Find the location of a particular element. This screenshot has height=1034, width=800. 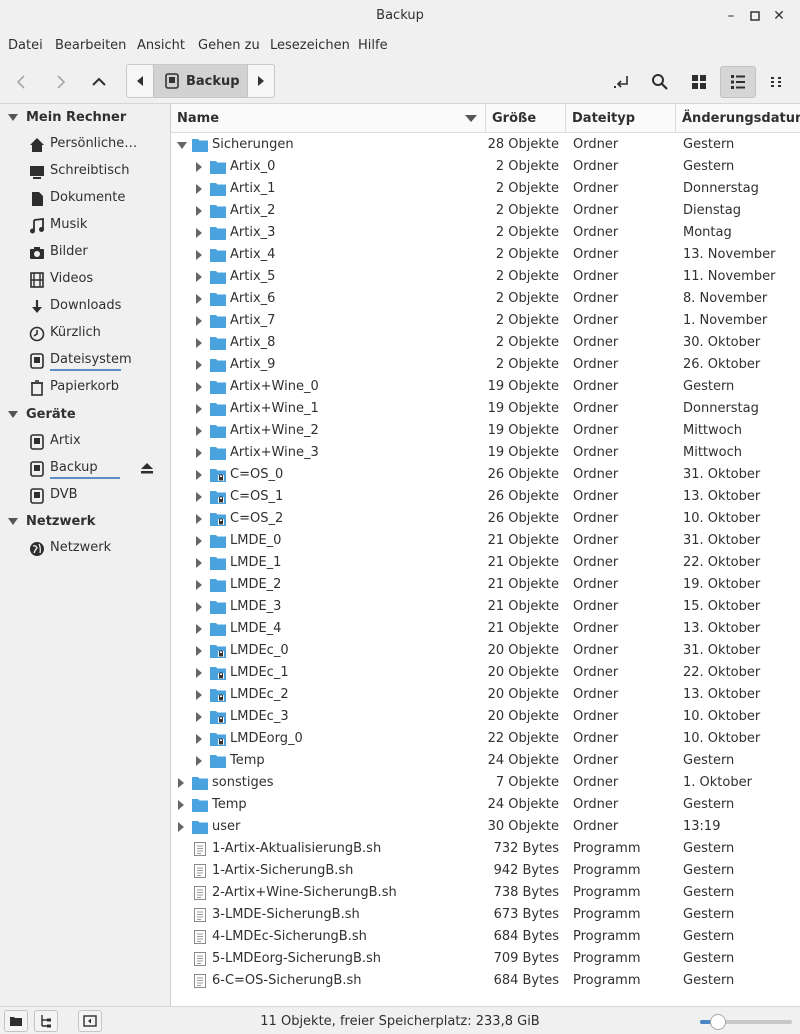

list-view-button is located at coordinates (738, 82).